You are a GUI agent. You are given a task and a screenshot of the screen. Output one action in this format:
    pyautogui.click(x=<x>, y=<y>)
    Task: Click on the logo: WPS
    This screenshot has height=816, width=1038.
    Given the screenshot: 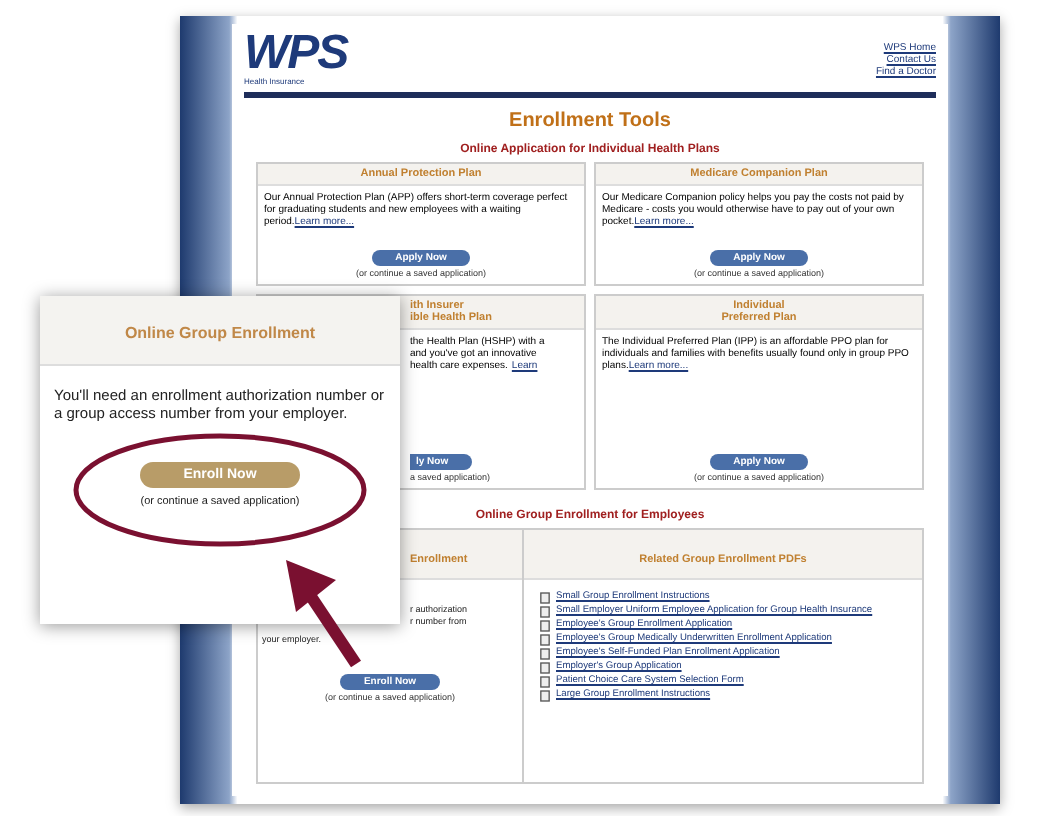 What is the action you would take?
    pyautogui.click(x=296, y=54)
    